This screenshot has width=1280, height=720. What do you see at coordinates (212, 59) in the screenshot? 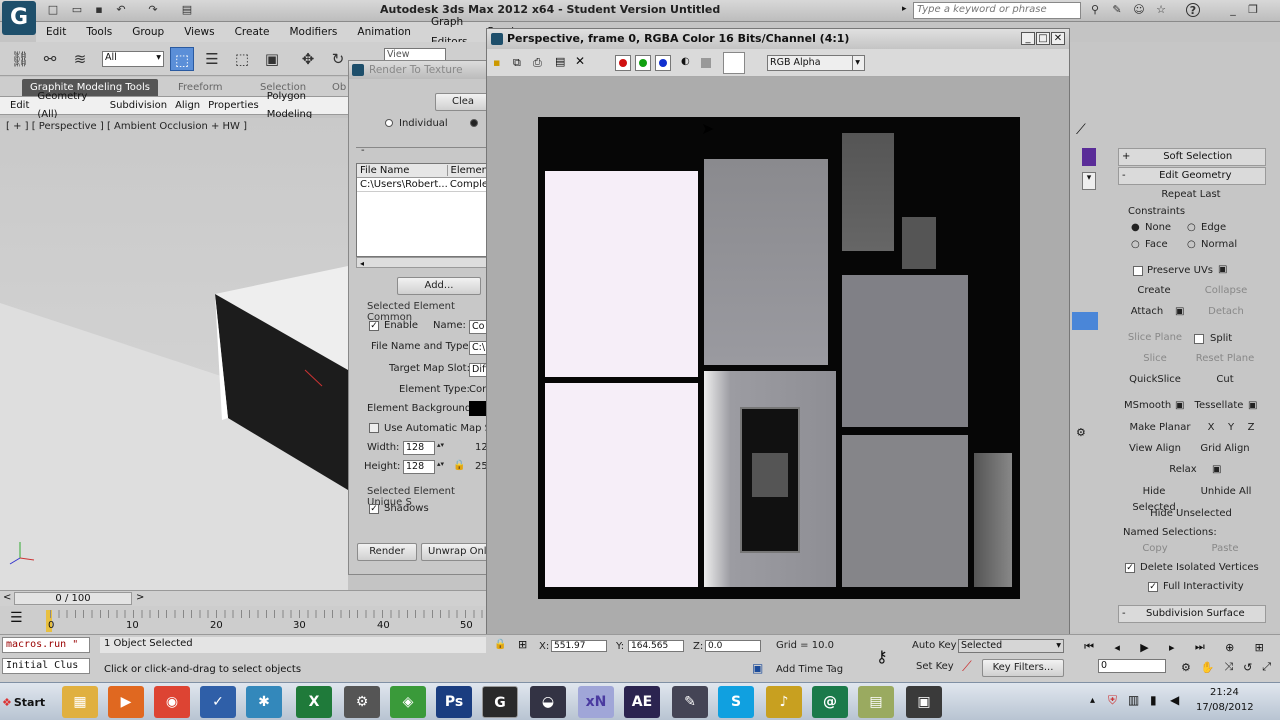
I see `select-by-name-icon: ☰` at bounding box center [212, 59].